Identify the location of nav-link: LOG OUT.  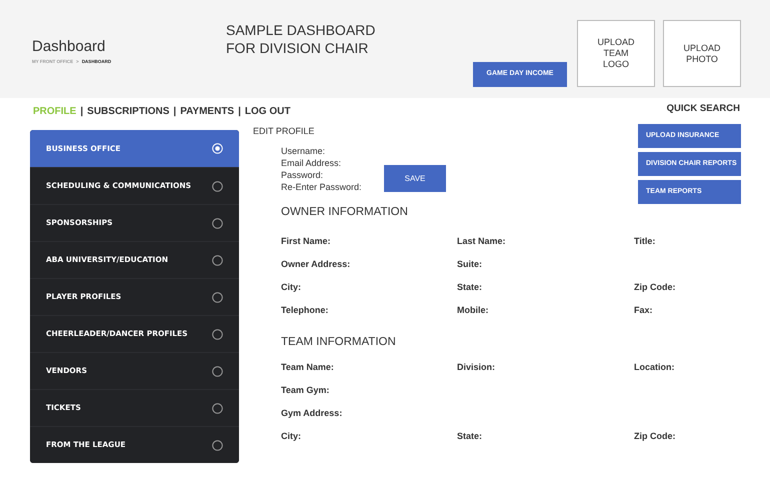
(267, 111).